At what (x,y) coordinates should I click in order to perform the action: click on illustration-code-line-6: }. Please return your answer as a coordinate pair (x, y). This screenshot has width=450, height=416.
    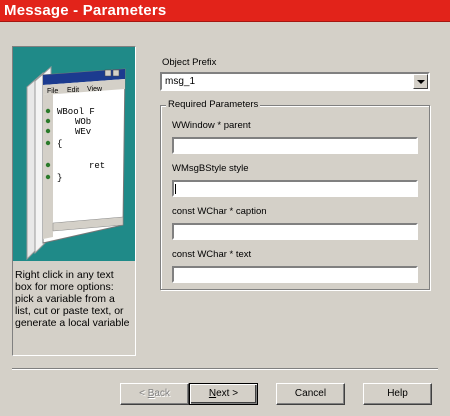
    Looking at the image, I should click on (59, 178).